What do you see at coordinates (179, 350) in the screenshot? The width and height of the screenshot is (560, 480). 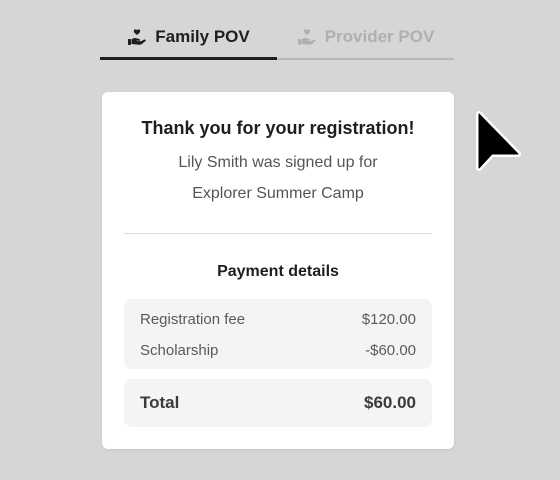 I see `fee-label: Scholarship` at bounding box center [179, 350].